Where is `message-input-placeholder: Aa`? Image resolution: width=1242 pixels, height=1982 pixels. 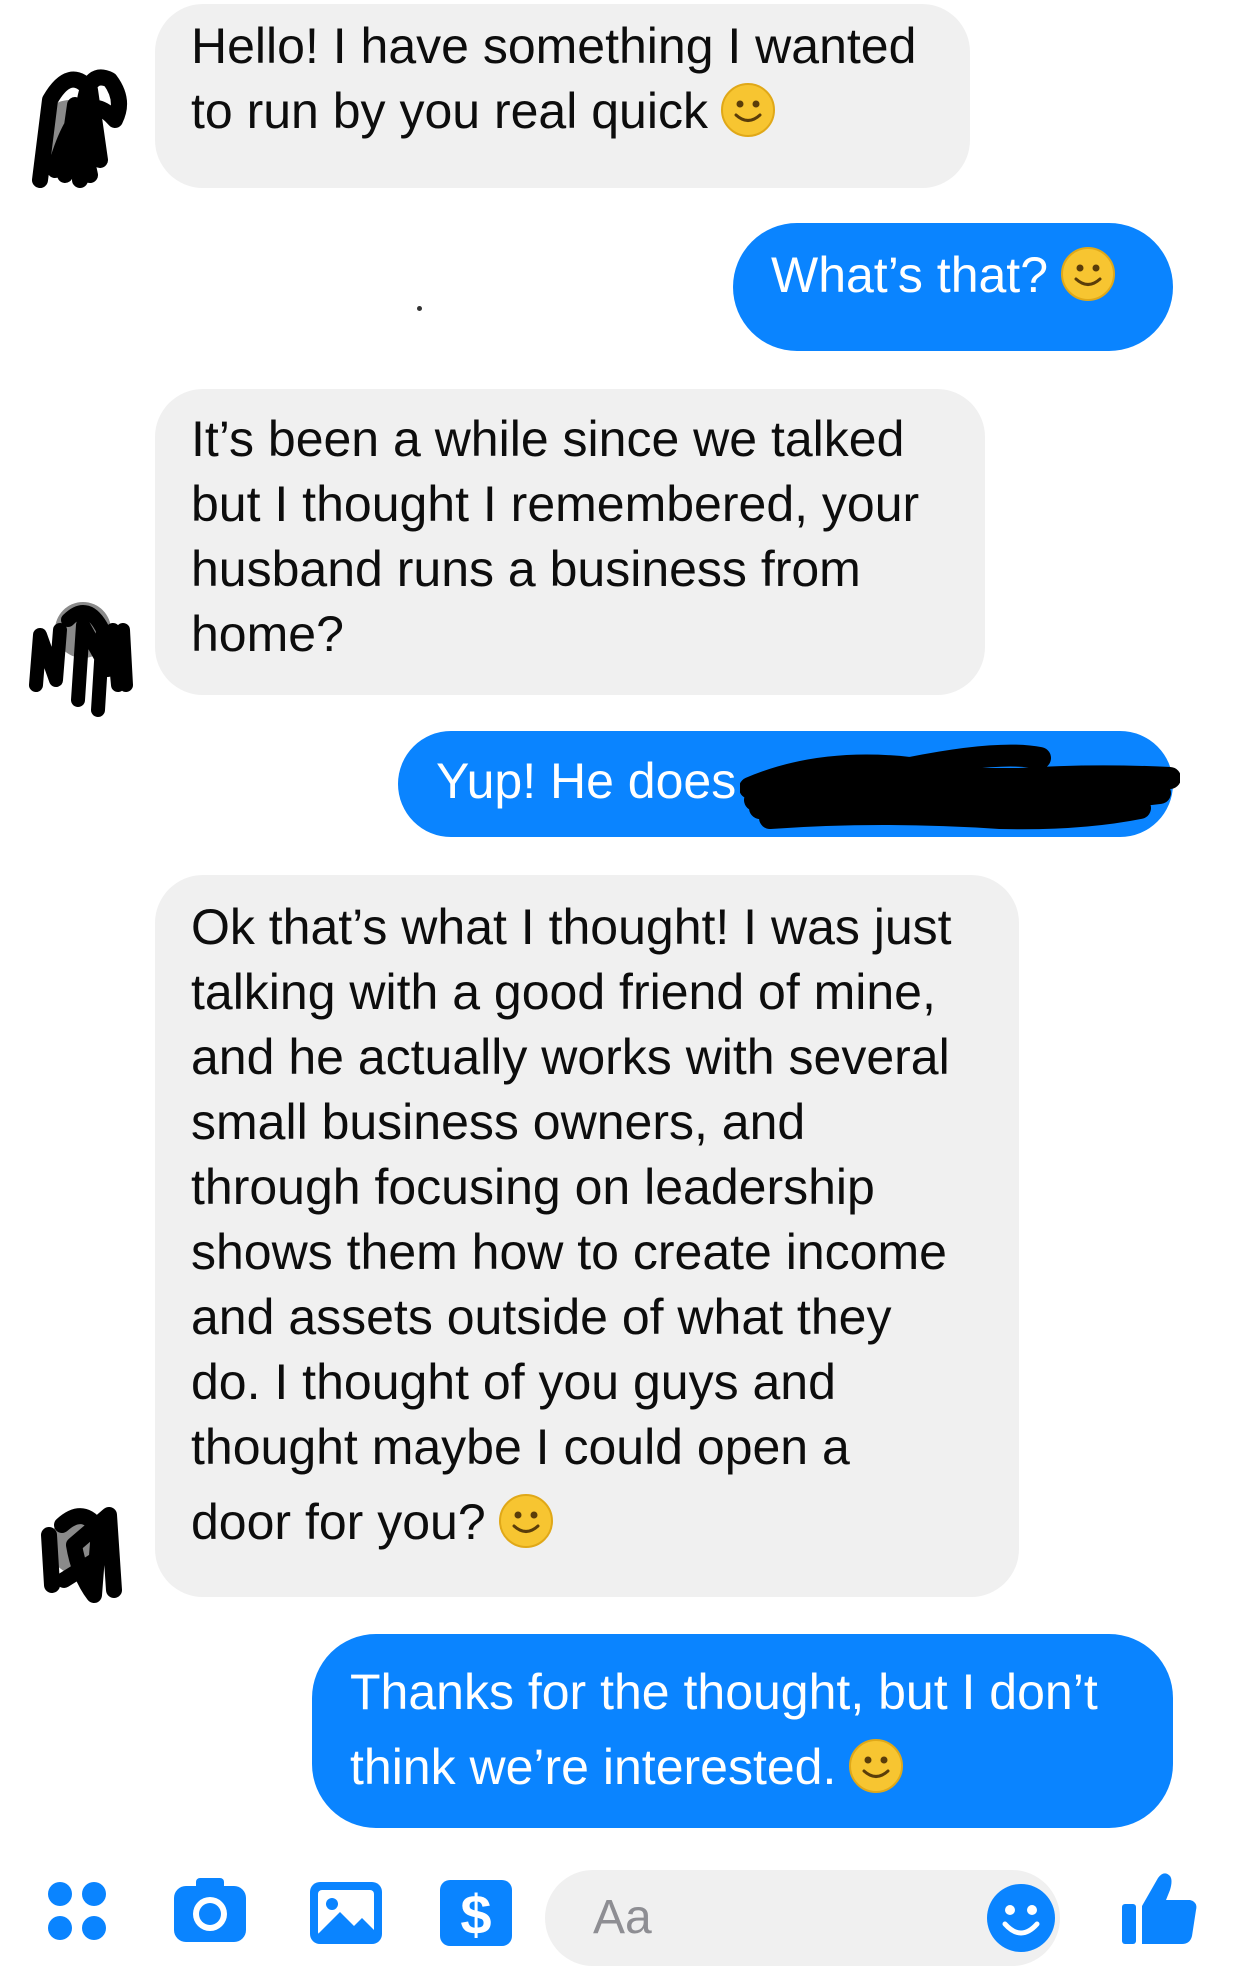
message-input-placeholder: Aa is located at coordinates (622, 1917).